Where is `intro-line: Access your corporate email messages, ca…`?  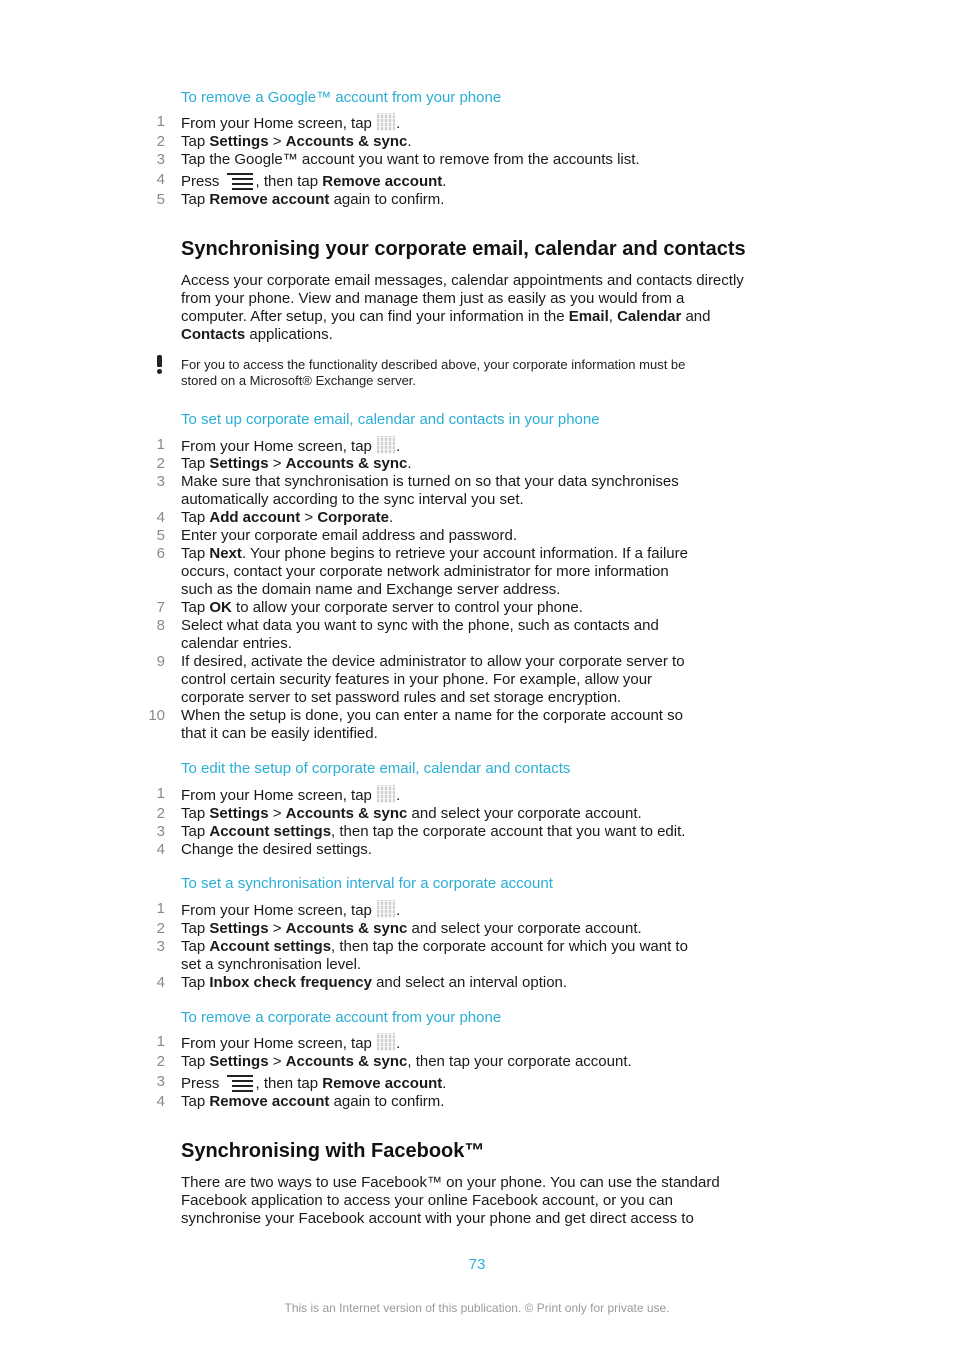
intro-line: Access your corporate email messages, ca… is located at coordinates (462, 280).